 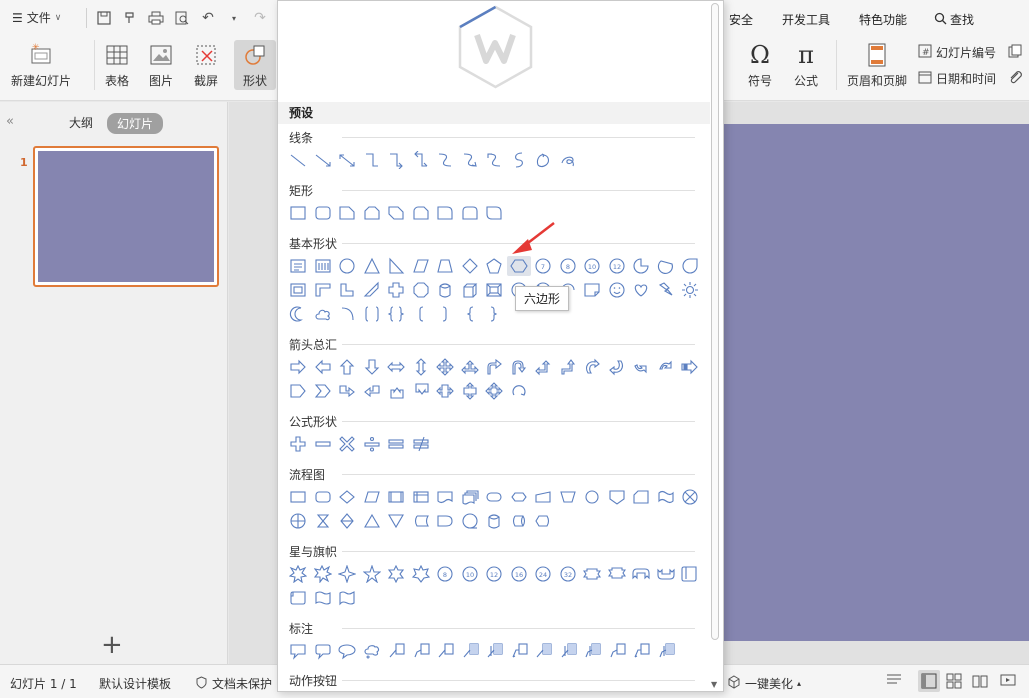 I want to click on shape-ar-cud-icon, so click(x=470, y=391).